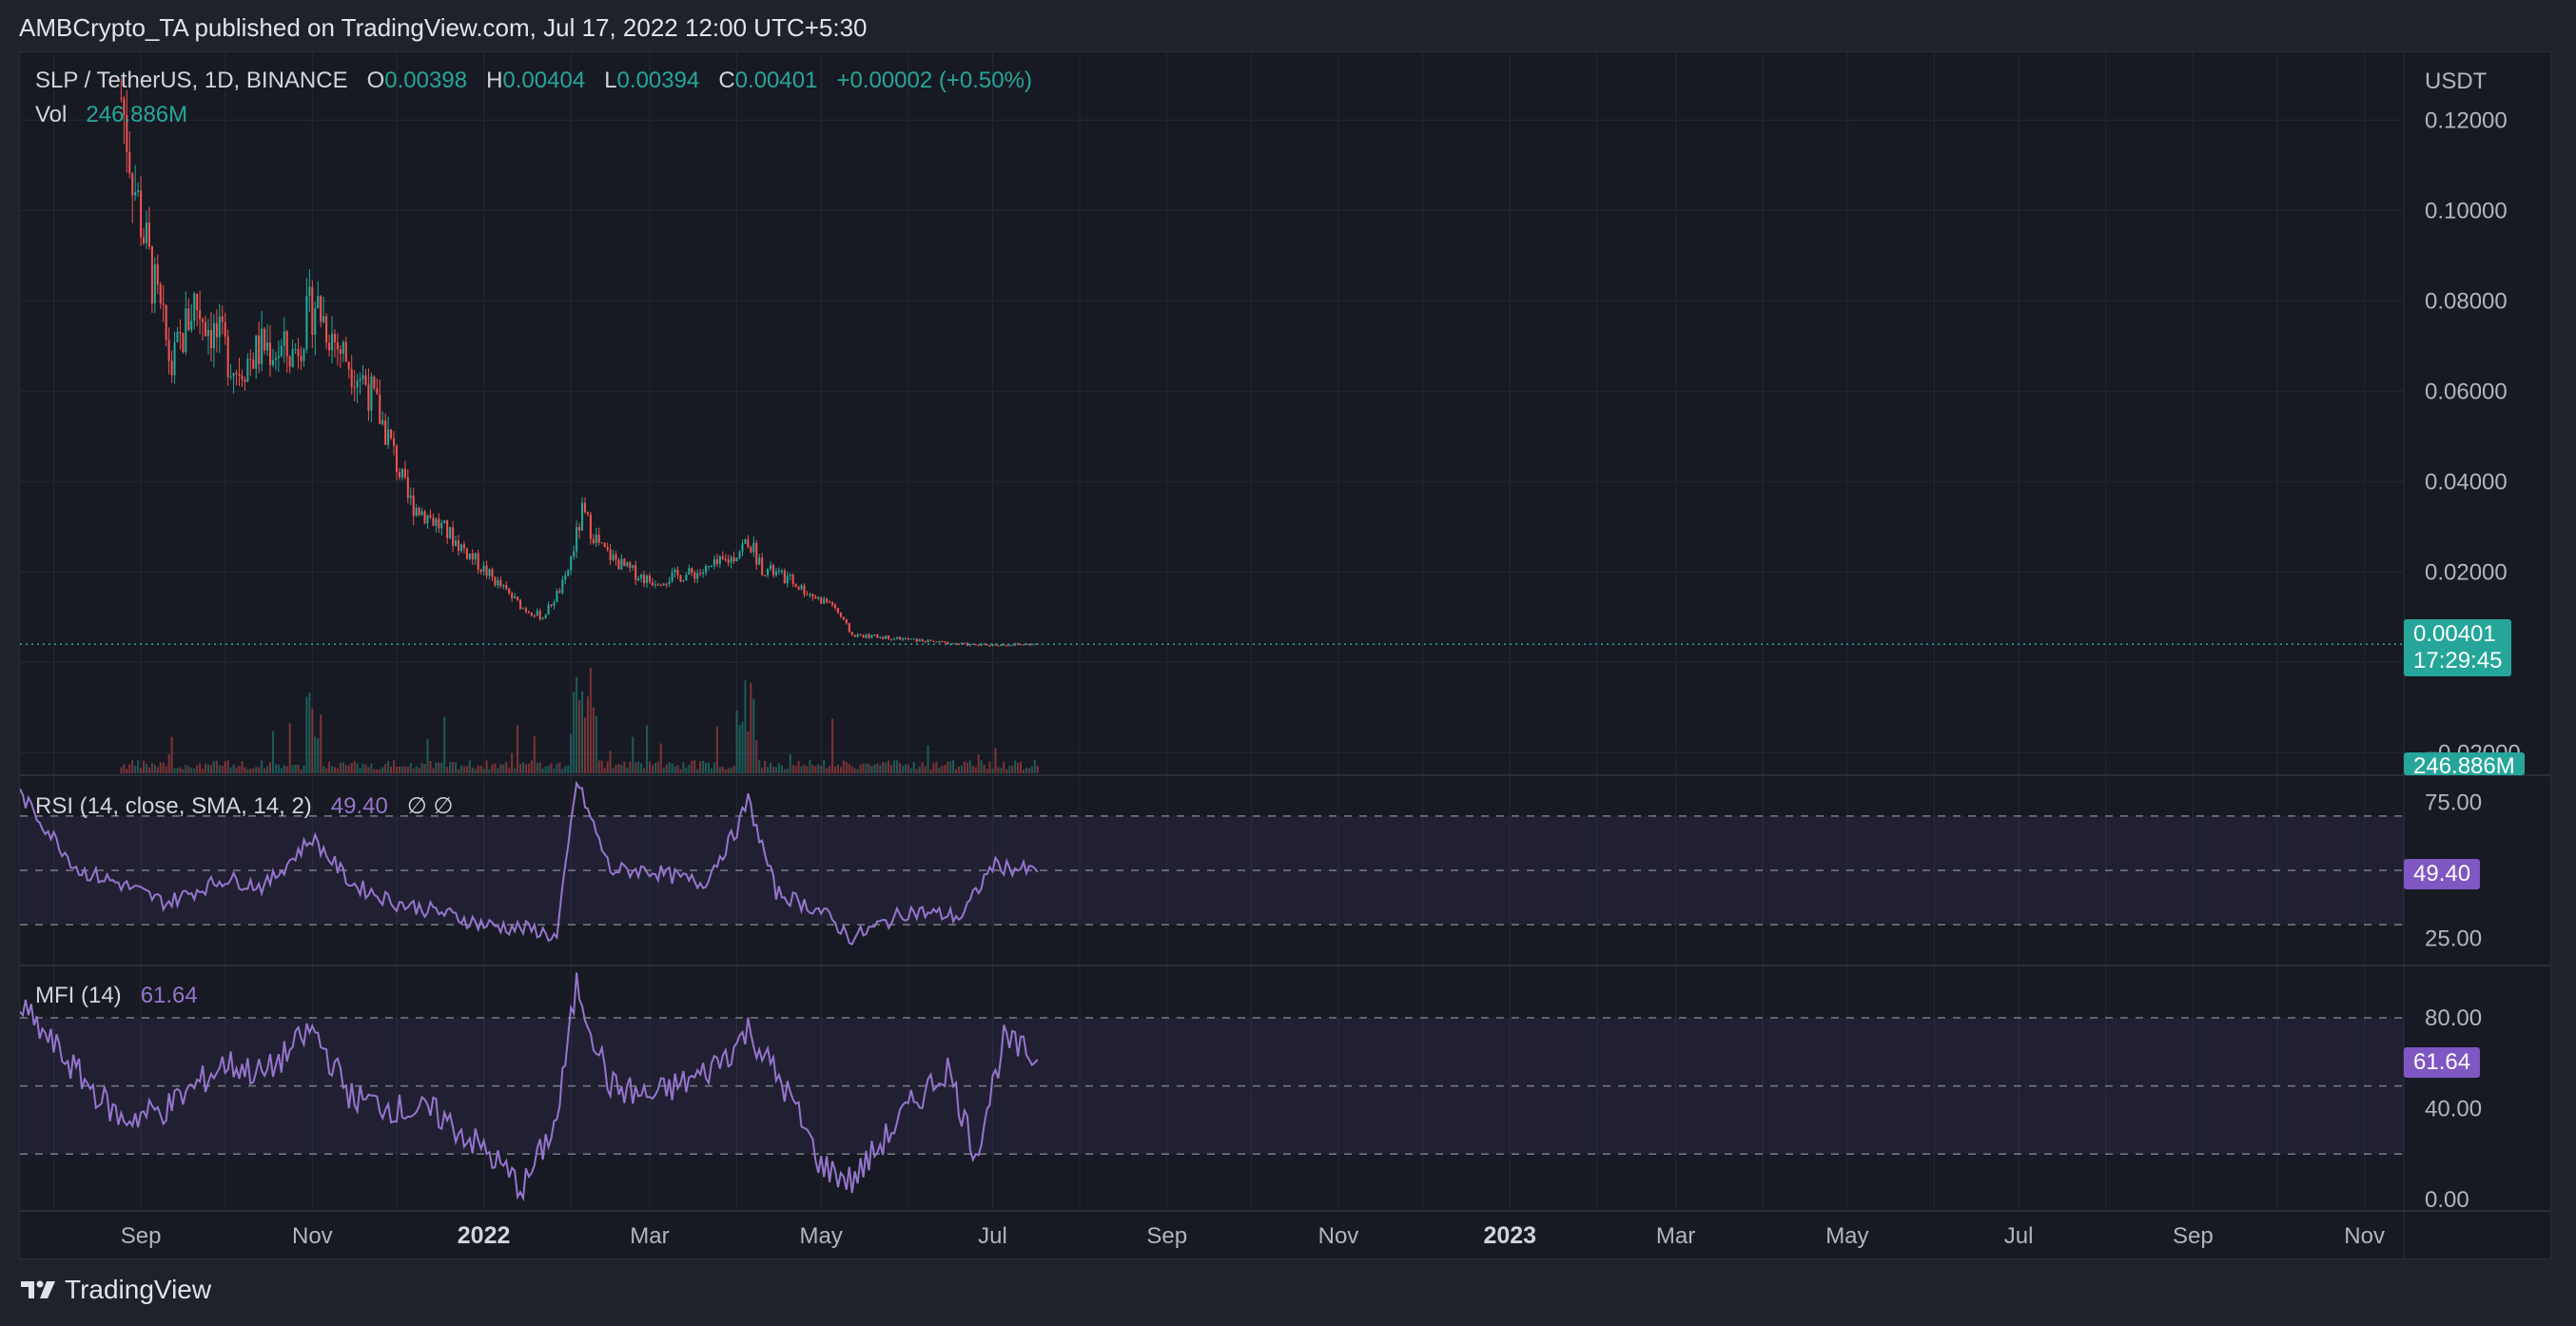 The width and height of the screenshot is (2576, 1326). Describe the element at coordinates (2455, 634) in the screenshot. I see `last-price-value: 0.00401` at that location.